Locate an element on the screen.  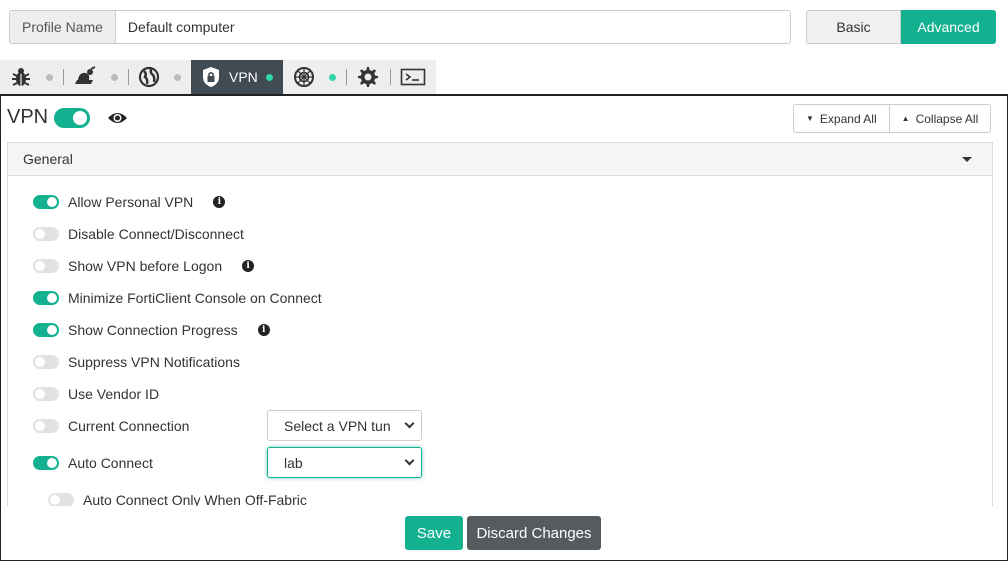
show-vpn-before-logon-toggle is located at coordinates (46, 266).